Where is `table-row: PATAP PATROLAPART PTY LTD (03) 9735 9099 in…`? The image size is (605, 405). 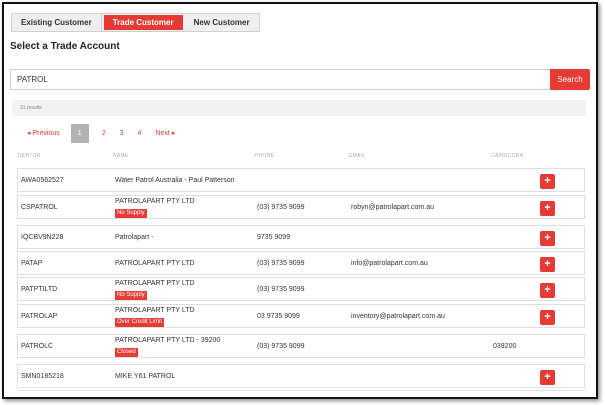 table-row: PATAP PATROLAPART PTY LTD (03) 9735 9099 in… is located at coordinates (301, 263).